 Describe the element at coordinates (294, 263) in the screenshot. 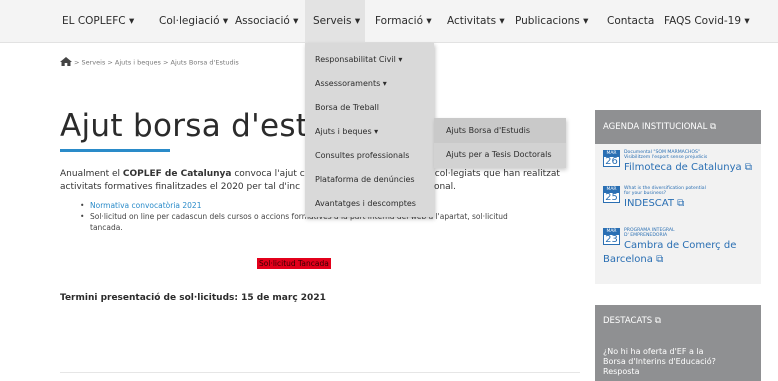

I see `status-badge: Sol·licitud Tancada` at that location.